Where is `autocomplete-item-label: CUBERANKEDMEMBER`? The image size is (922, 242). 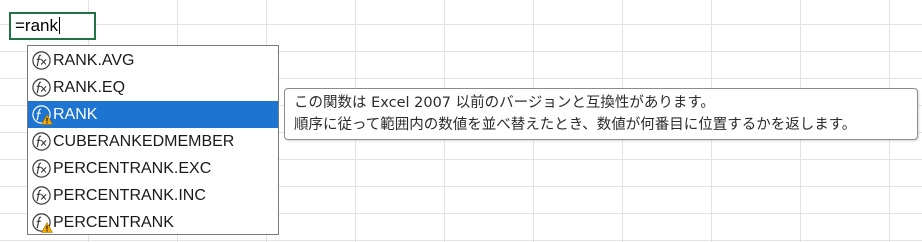
autocomplete-item-label: CUBERANKEDMEMBER is located at coordinates (144, 141).